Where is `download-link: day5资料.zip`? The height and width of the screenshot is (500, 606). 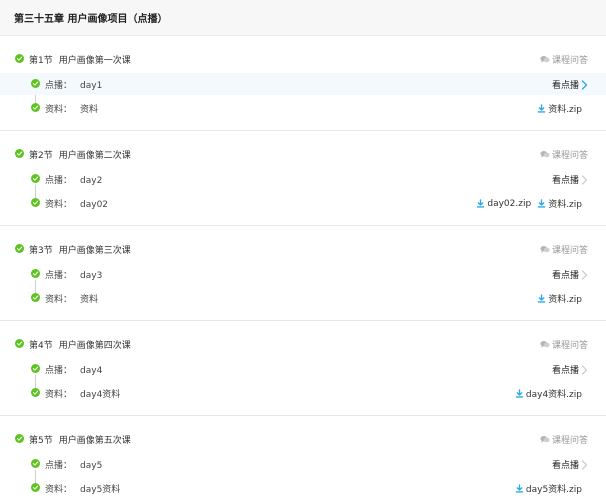 download-link: day5资料.zip is located at coordinates (548, 488).